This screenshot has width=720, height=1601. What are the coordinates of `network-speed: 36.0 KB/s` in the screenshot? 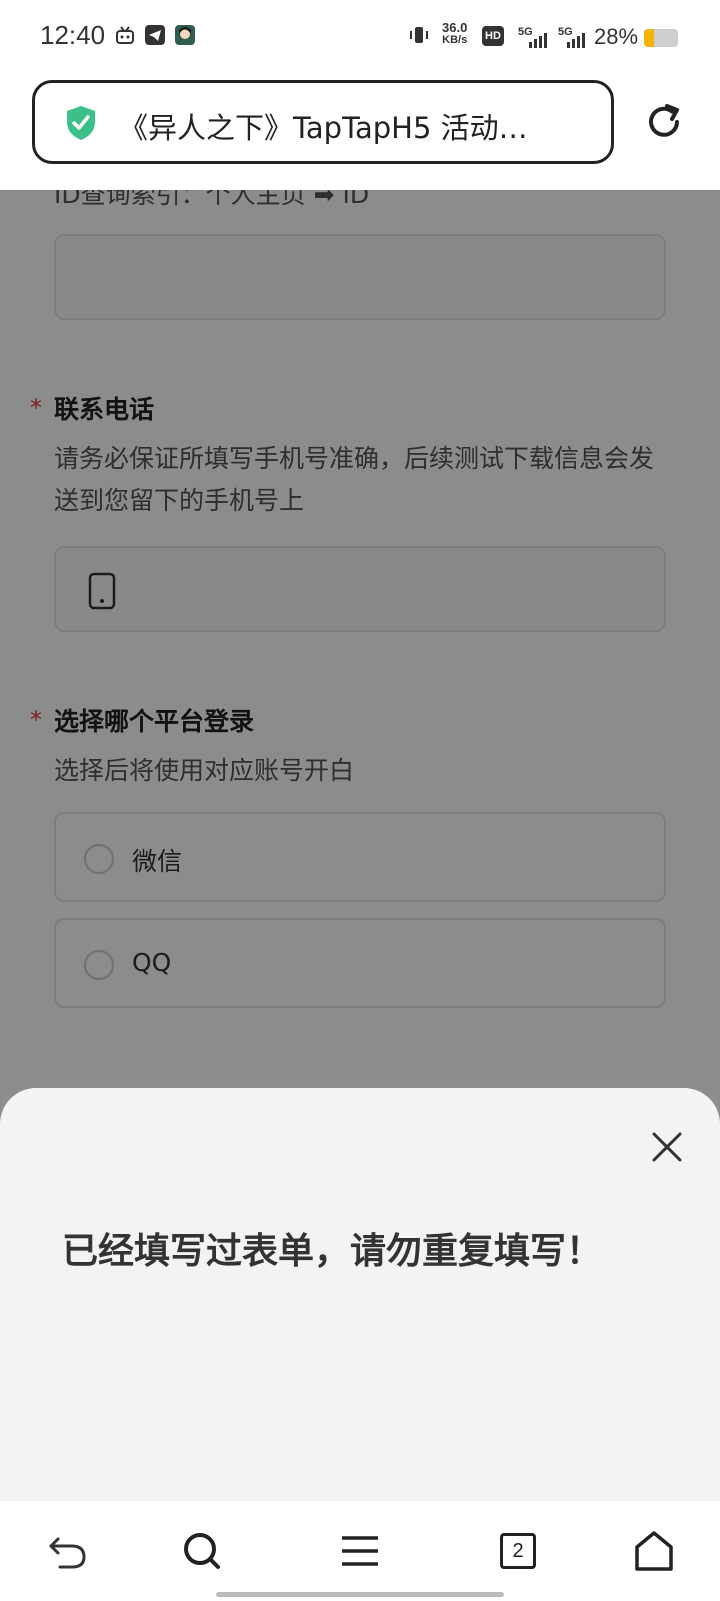 It's located at (455, 33).